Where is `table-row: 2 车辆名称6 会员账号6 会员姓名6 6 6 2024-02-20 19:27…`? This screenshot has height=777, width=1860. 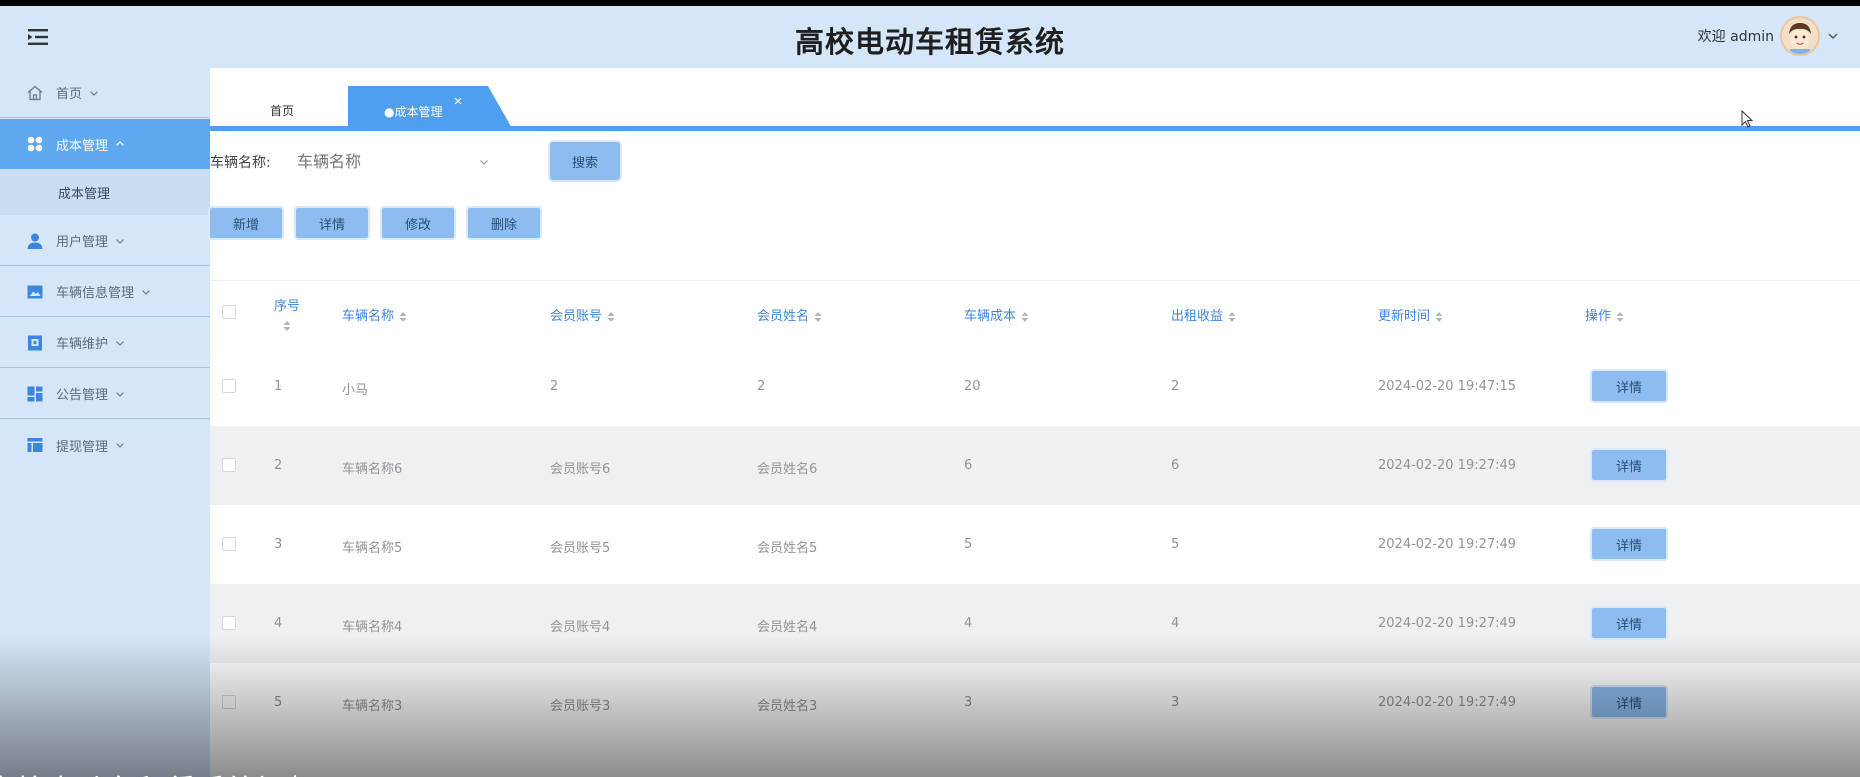
table-row: 2 车辆名称6 会员账号6 会员姓名6 6 6 2024-02-20 19:27… is located at coordinates (1035, 465).